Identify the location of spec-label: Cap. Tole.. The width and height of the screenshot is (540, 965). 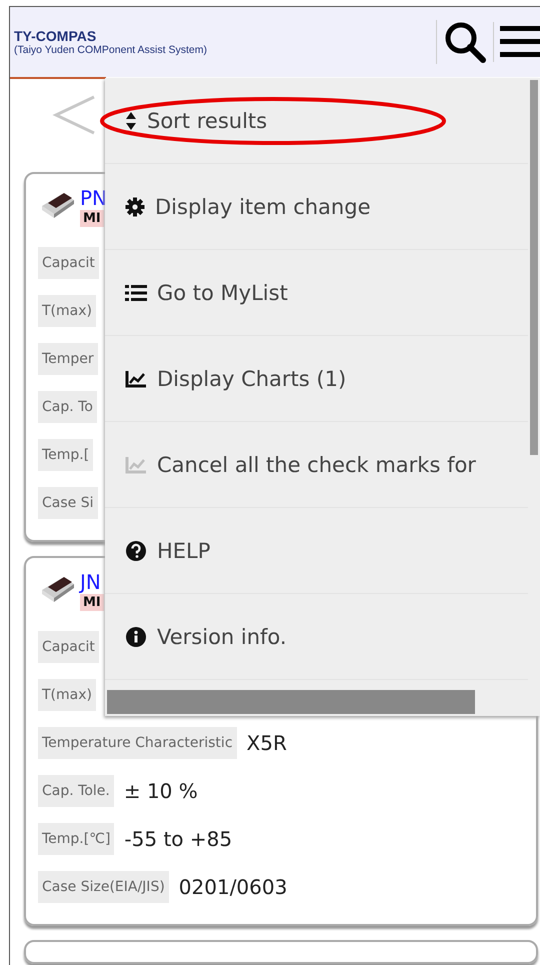
(76, 791).